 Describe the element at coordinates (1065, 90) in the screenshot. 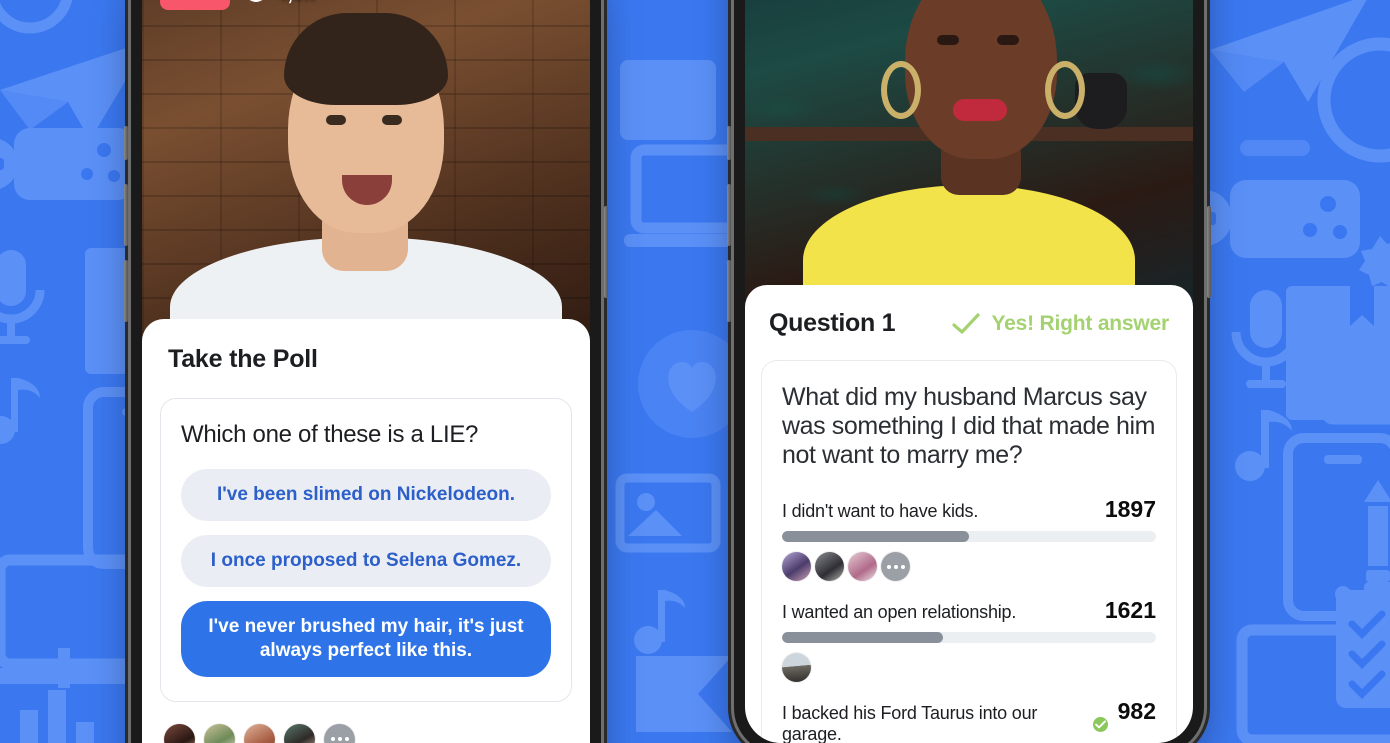

I see `earring-right-icon` at that location.